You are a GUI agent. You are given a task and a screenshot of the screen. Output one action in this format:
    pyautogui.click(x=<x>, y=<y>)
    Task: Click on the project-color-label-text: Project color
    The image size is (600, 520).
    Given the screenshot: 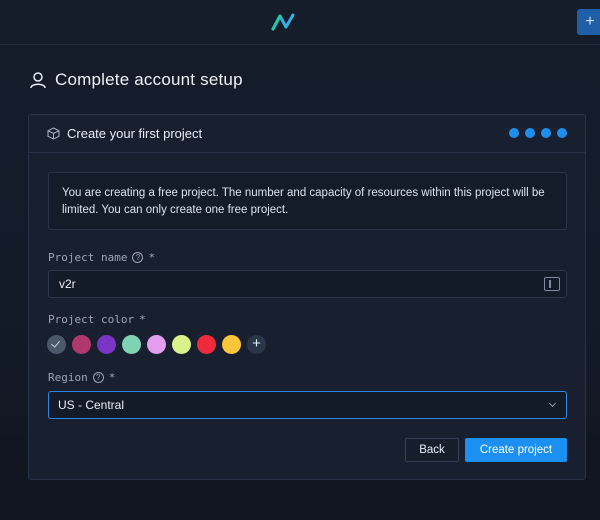 What is the action you would take?
    pyautogui.click(x=91, y=319)
    